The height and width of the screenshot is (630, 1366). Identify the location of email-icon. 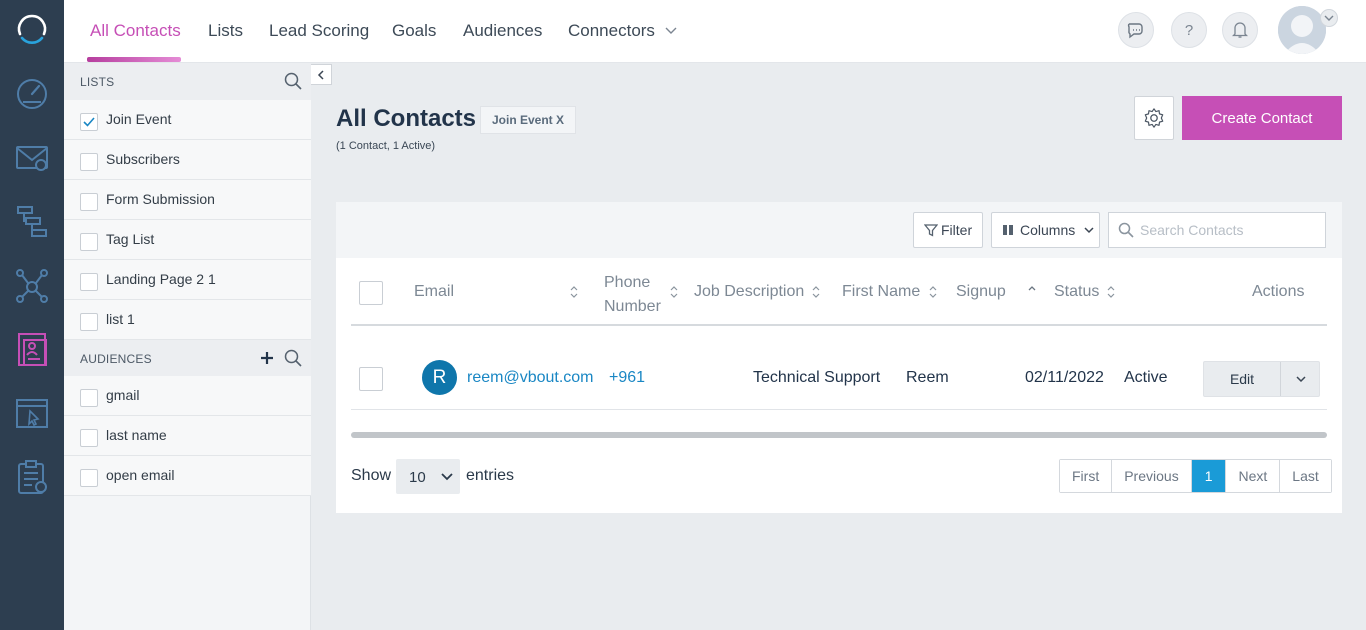
(32, 157).